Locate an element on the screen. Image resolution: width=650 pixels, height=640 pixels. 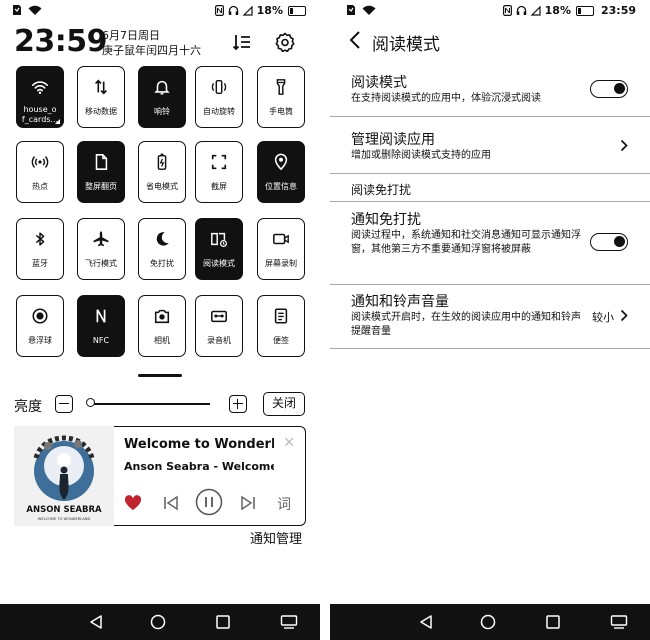
album-art-title: ANSON SEABRA is located at coordinates (64, 510).